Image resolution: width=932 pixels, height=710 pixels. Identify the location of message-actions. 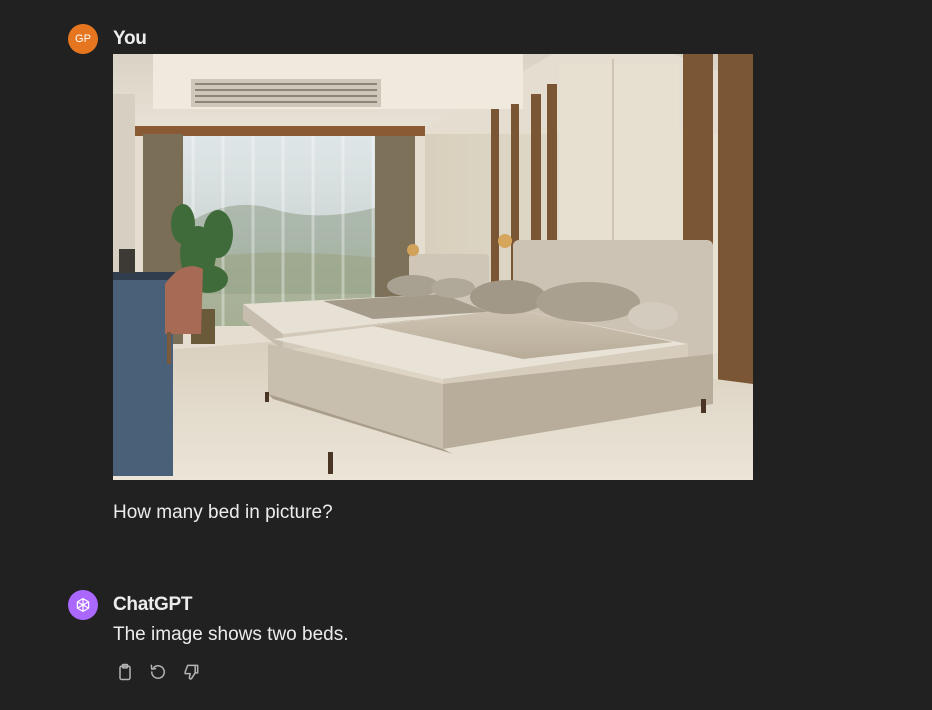
(158, 672).